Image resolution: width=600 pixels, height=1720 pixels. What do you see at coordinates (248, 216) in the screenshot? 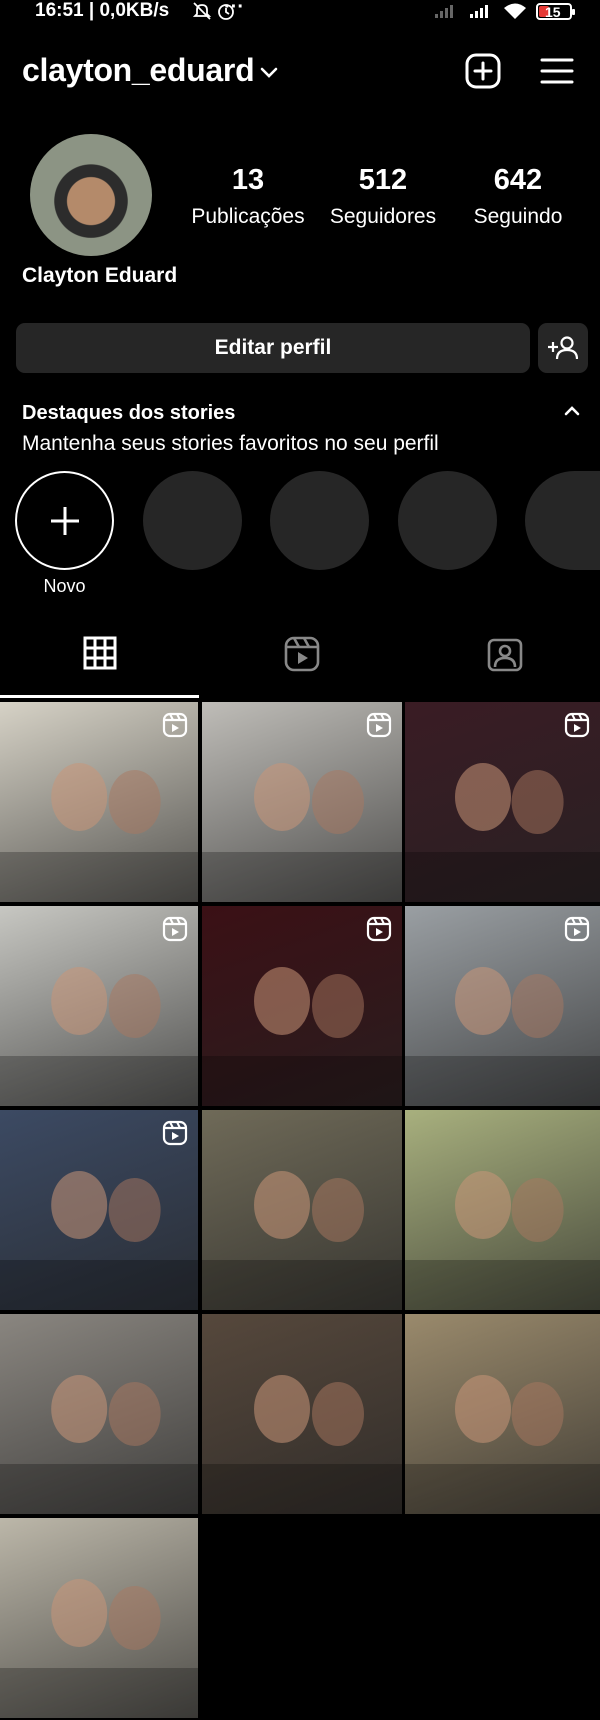
I see `stat-posts-label: Publicações` at bounding box center [248, 216].